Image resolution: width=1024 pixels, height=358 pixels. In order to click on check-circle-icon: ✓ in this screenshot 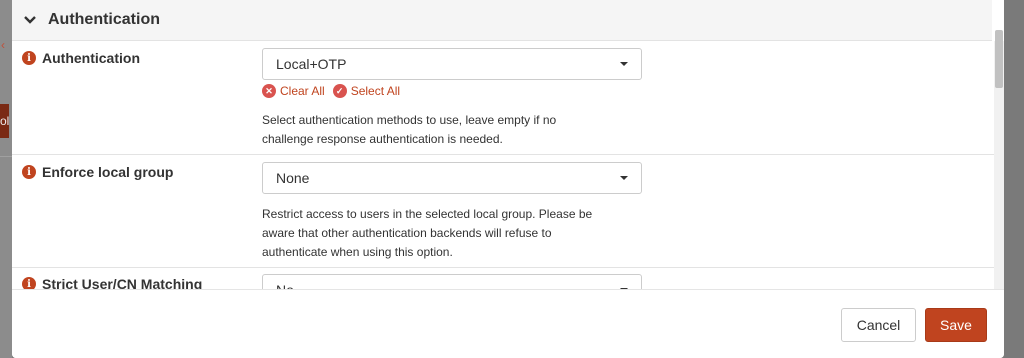, I will do `click(339, 91)`.